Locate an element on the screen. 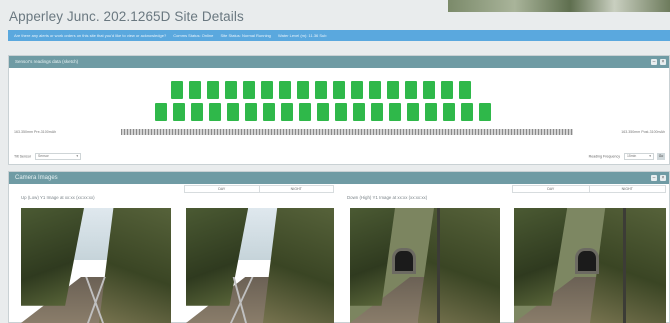 Image resolution: width=670 pixels, height=323 pixels. tilt-view-value: Sensor is located at coordinates (43, 156).